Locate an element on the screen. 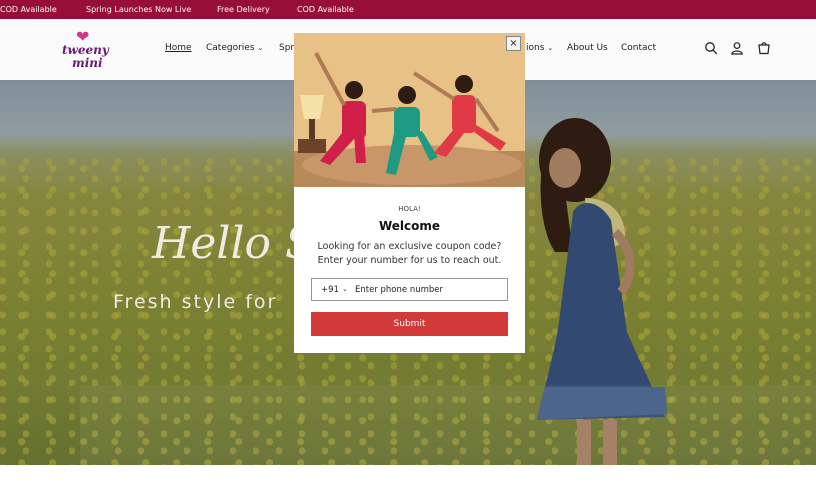 The image size is (816, 495). announcement-item: Spring Launches Now Live is located at coordinates (139, 9).